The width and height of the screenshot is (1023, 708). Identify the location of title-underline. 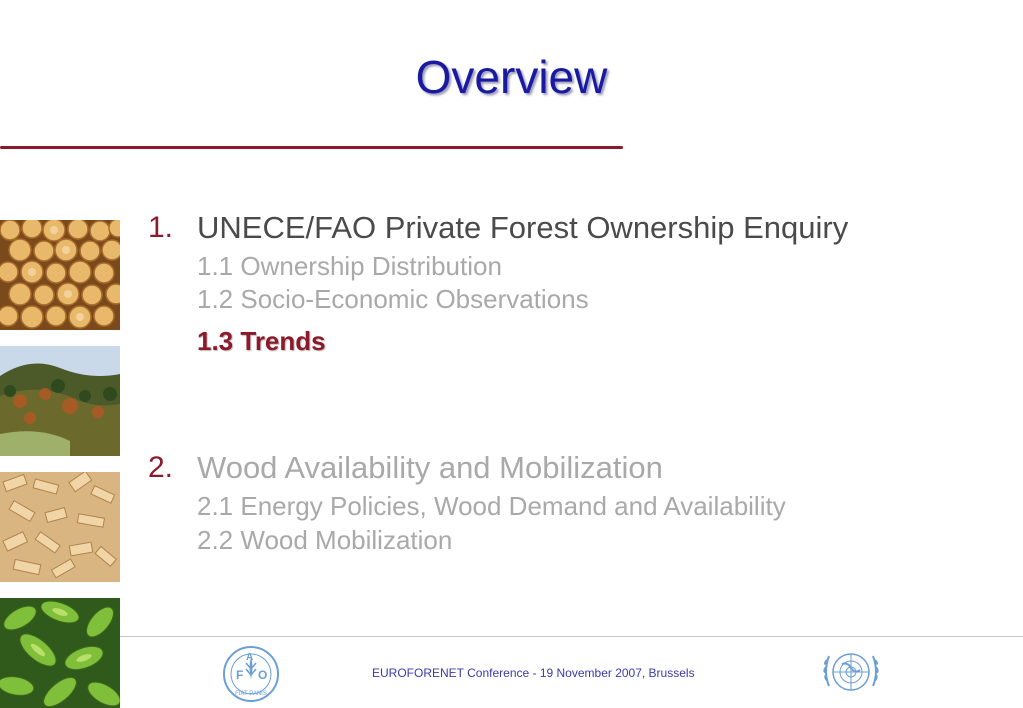
(311, 147).